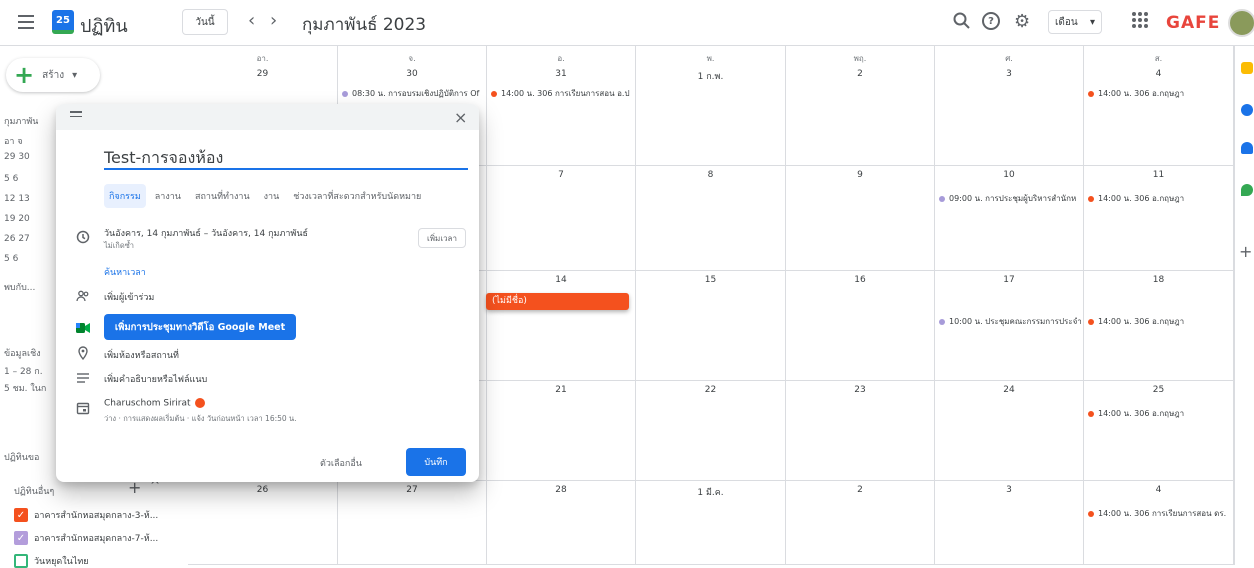  I want to click on contacts-icon, so click(1247, 148).